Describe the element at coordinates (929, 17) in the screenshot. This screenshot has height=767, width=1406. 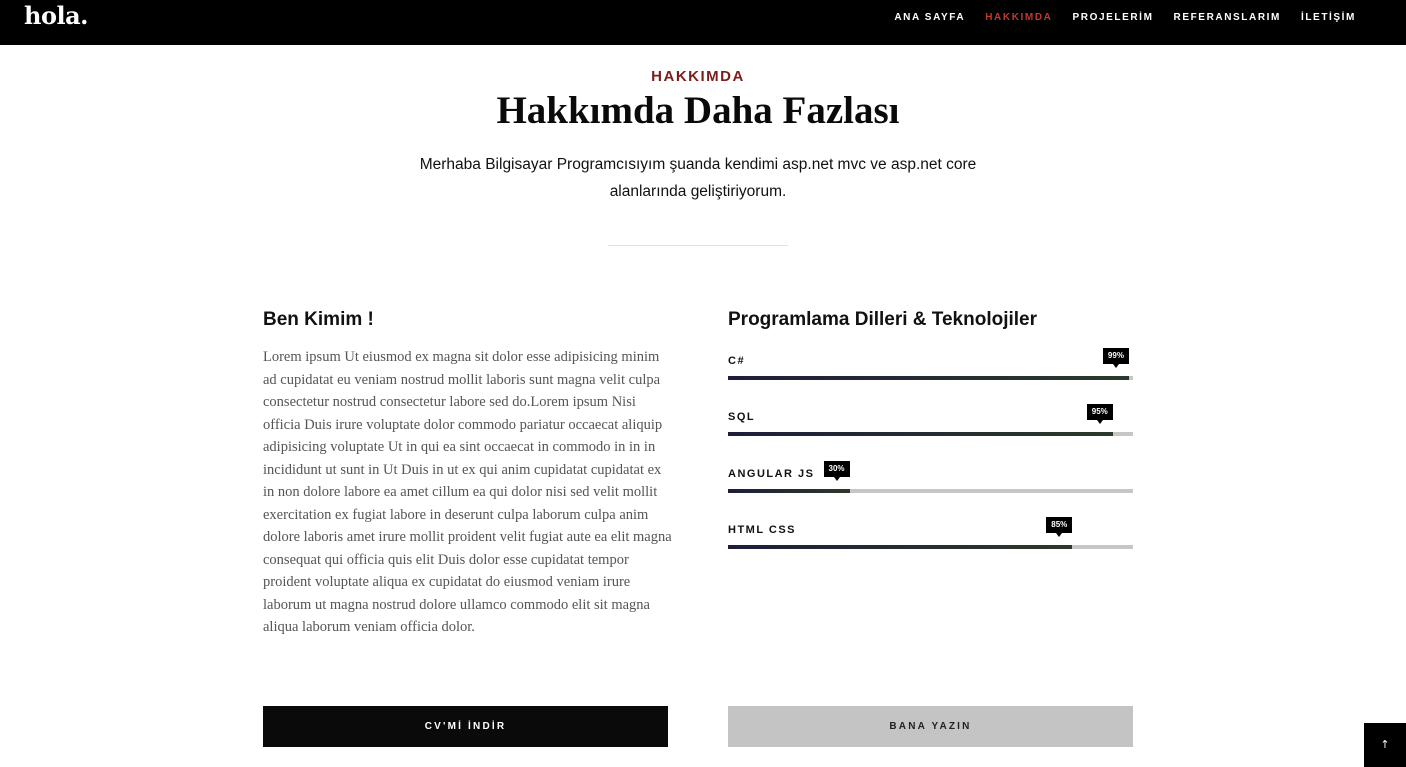
I see `nav-item-home: ANA SAYFA` at that location.